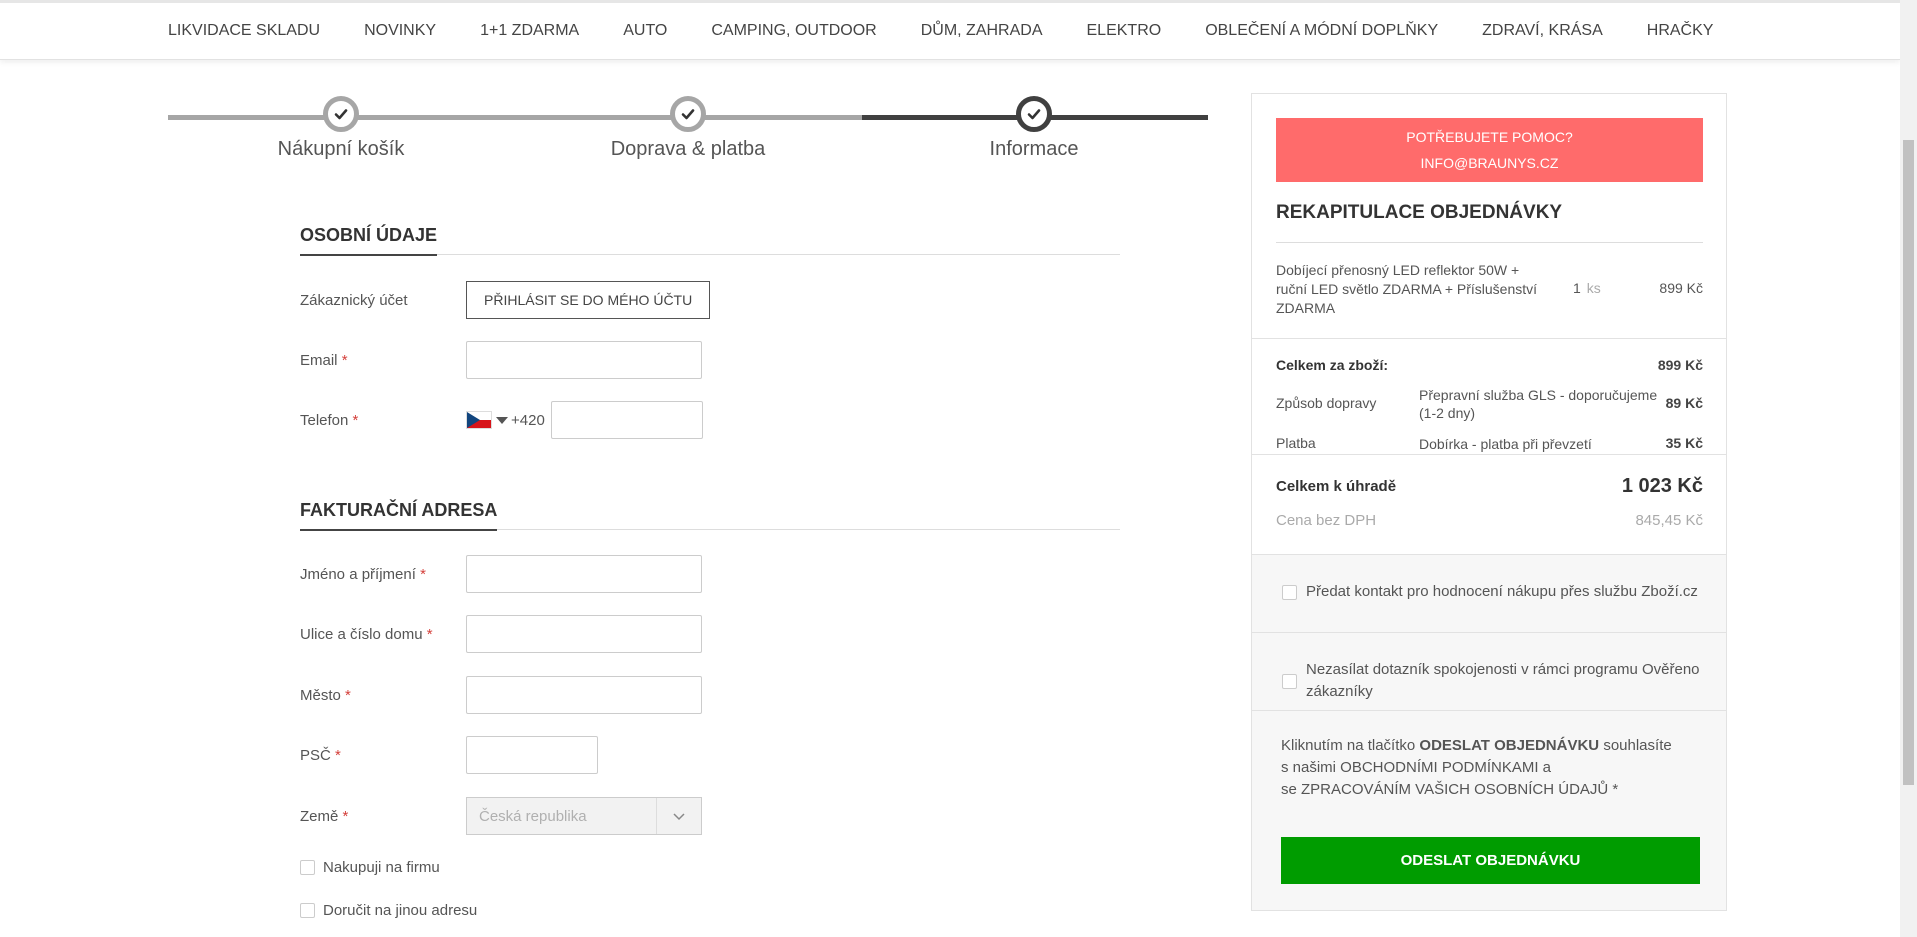  Describe the element at coordinates (1680, 365) in the screenshot. I see `goods-total-value: 899 Kč` at that location.